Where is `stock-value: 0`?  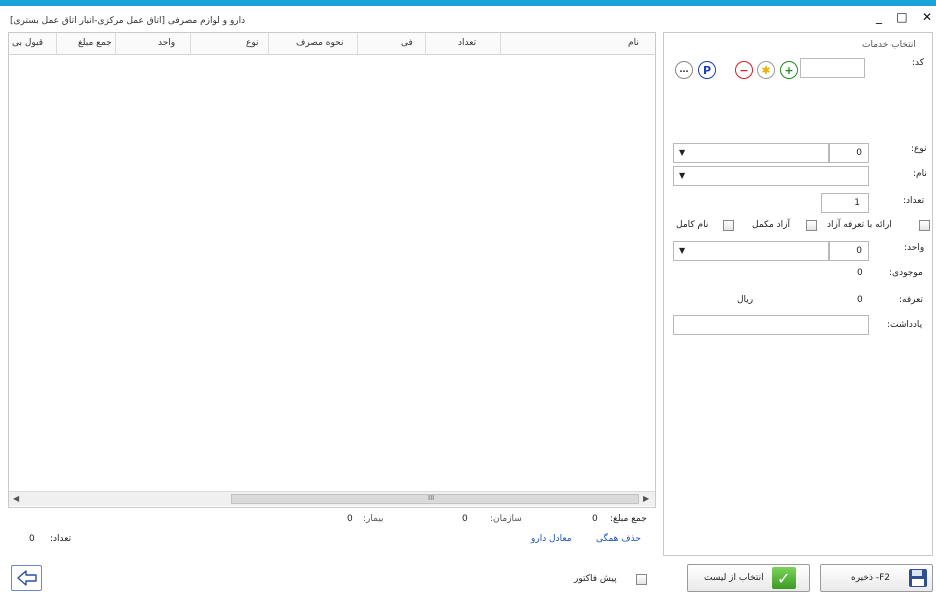 stock-value: 0 is located at coordinates (860, 273).